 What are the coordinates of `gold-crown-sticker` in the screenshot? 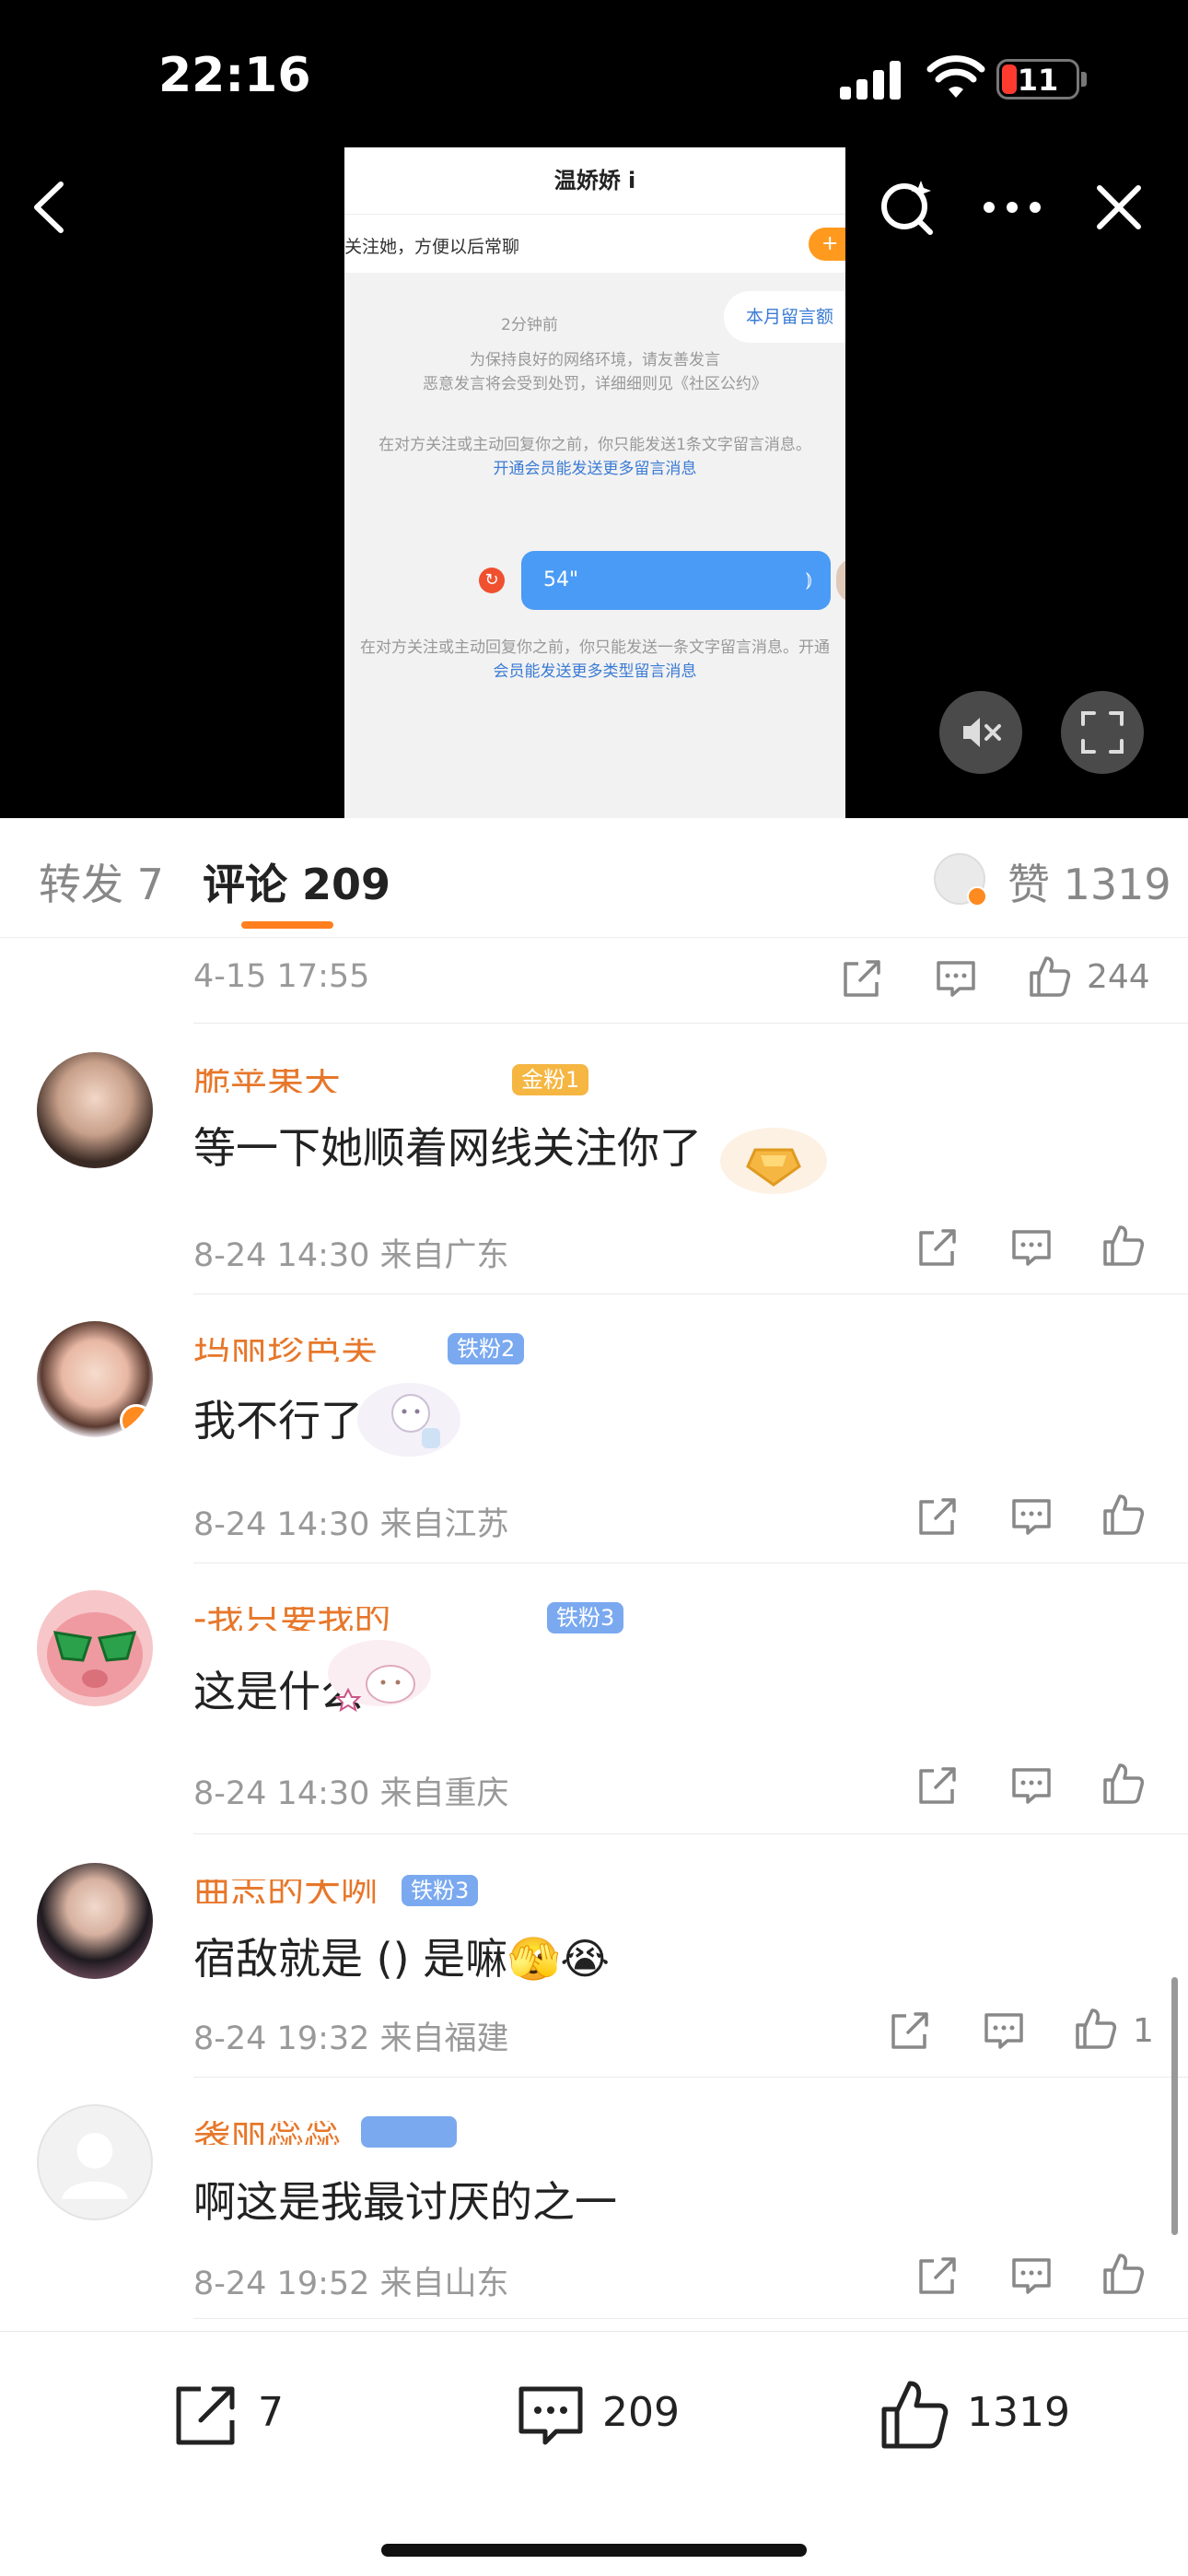 It's located at (773, 1156).